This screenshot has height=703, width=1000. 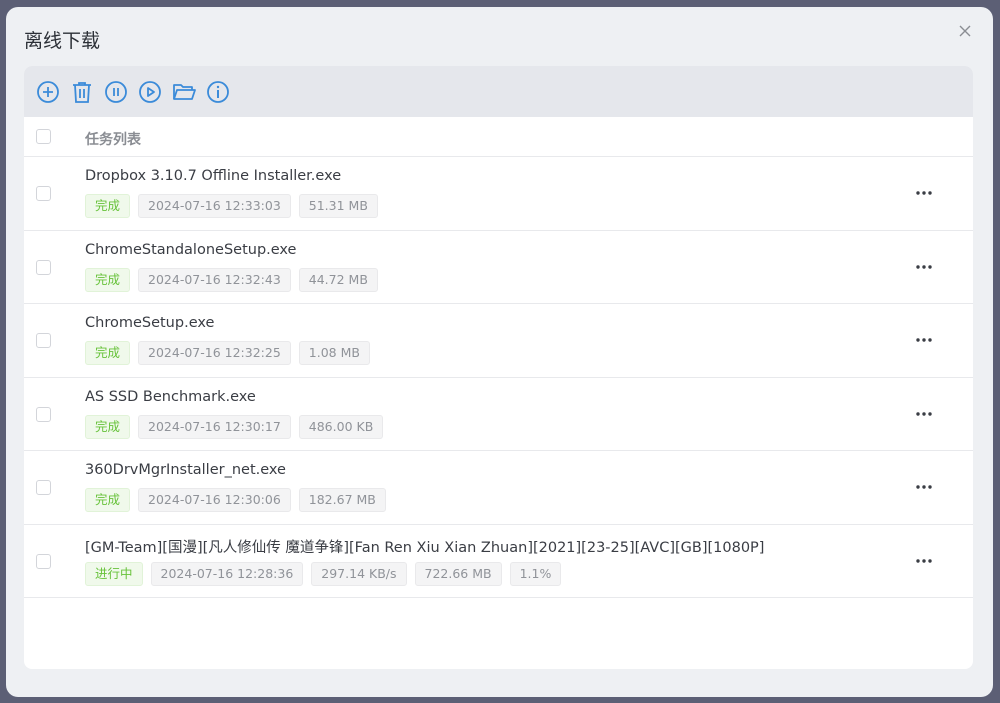 I want to click on trash-icon, so click(x=82, y=92).